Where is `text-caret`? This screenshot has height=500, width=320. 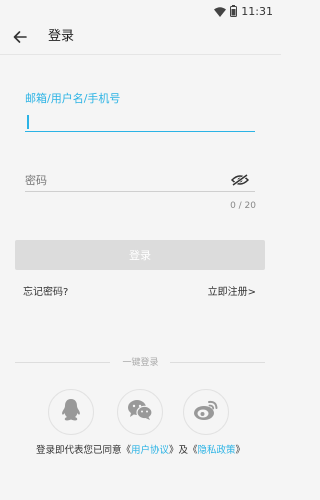 text-caret is located at coordinates (28, 122).